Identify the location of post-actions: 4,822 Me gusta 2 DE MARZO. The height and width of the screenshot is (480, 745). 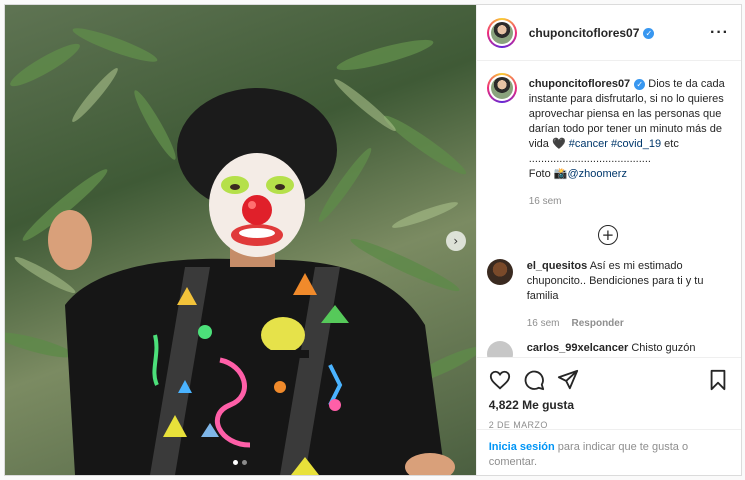
(608, 393).